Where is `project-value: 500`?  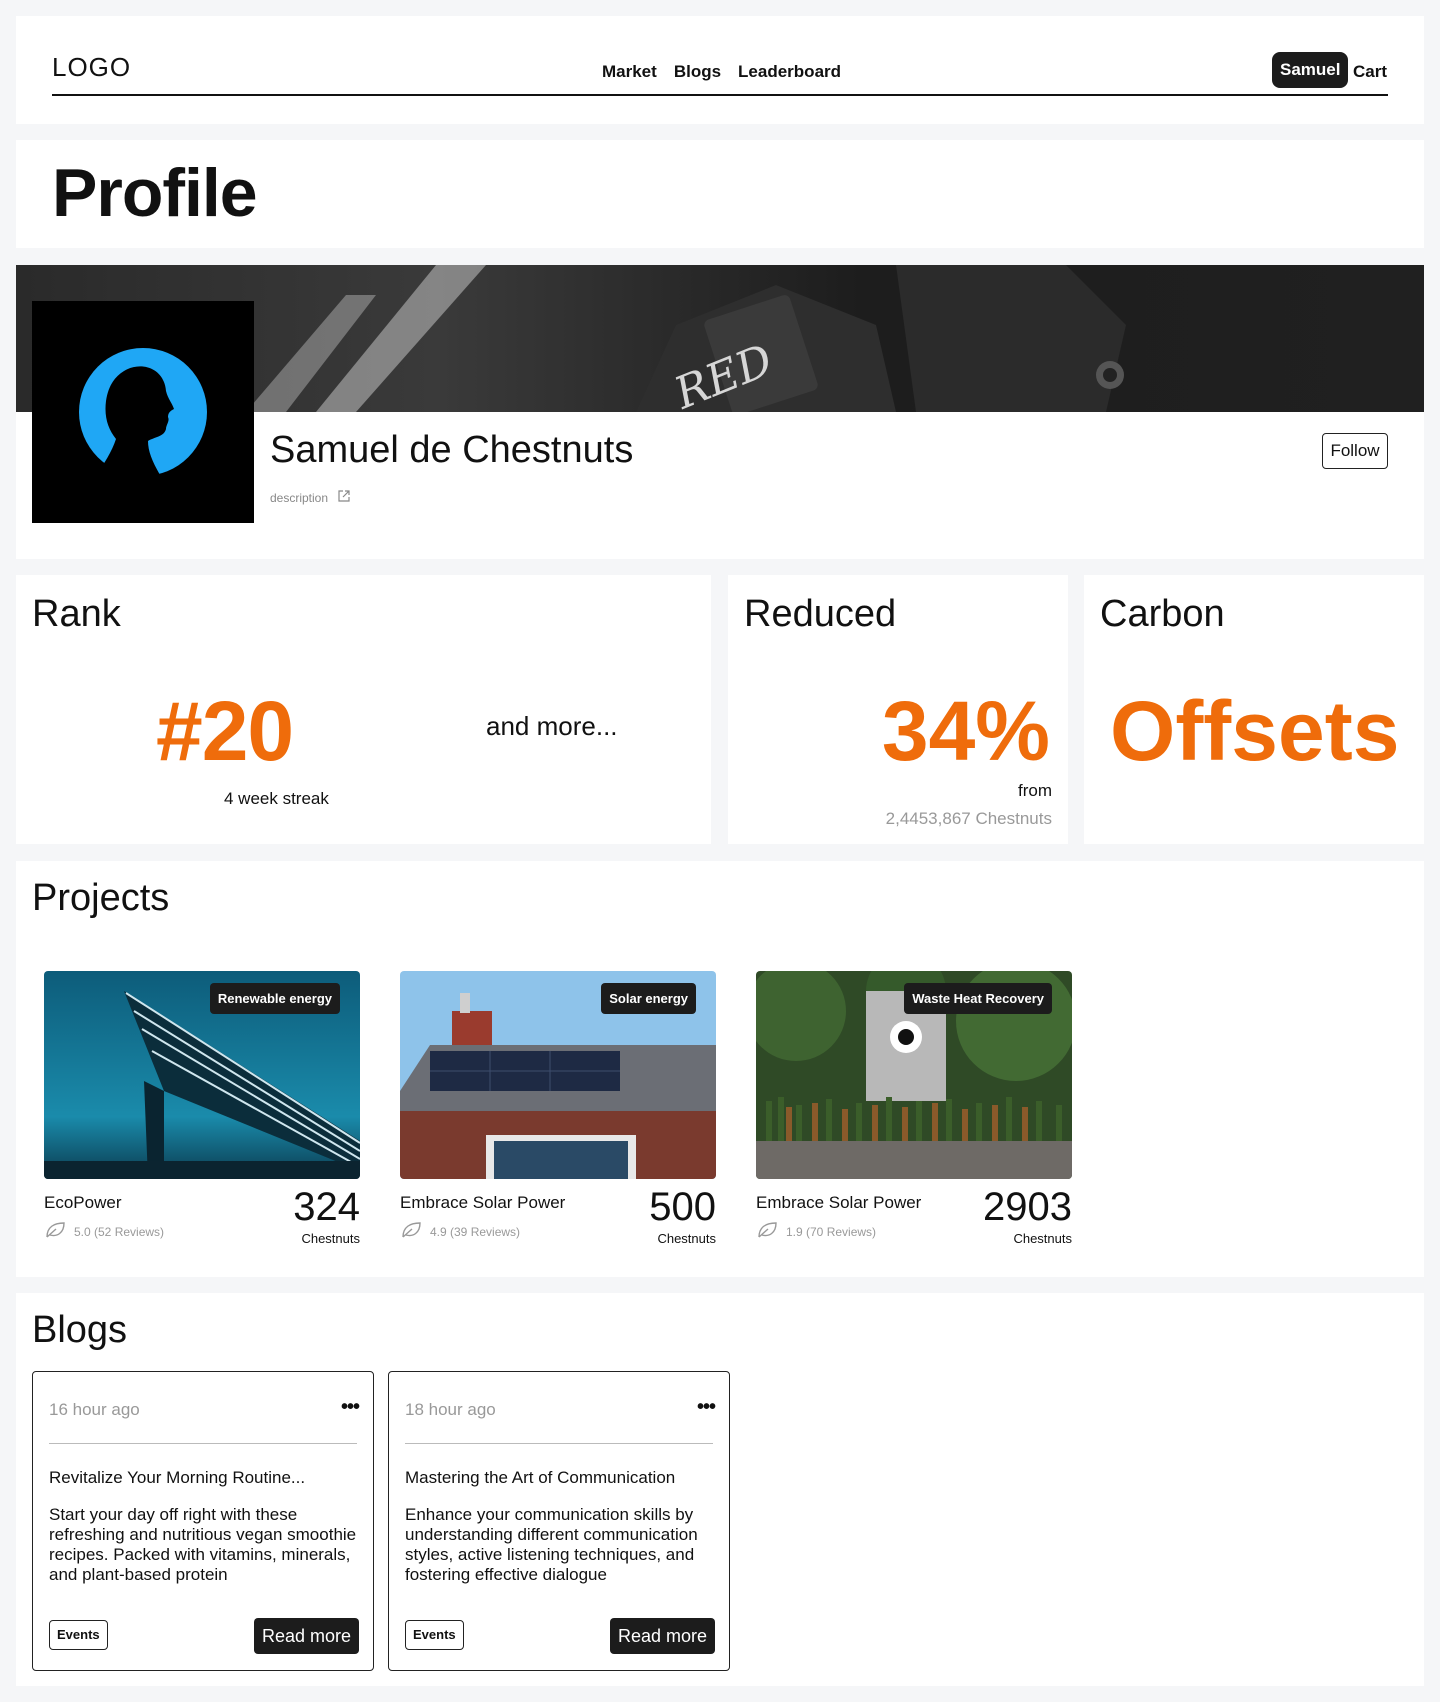
project-value: 500 is located at coordinates (682, 1207).